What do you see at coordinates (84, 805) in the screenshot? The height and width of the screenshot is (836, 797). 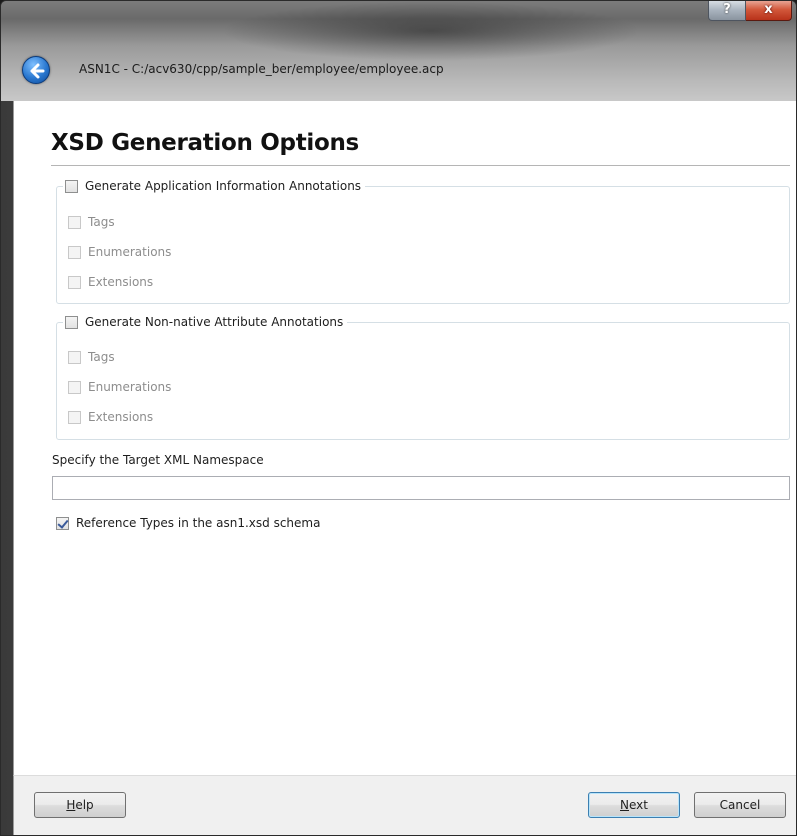 I see `help-button-label: elp` at bounding box center [84, 805].